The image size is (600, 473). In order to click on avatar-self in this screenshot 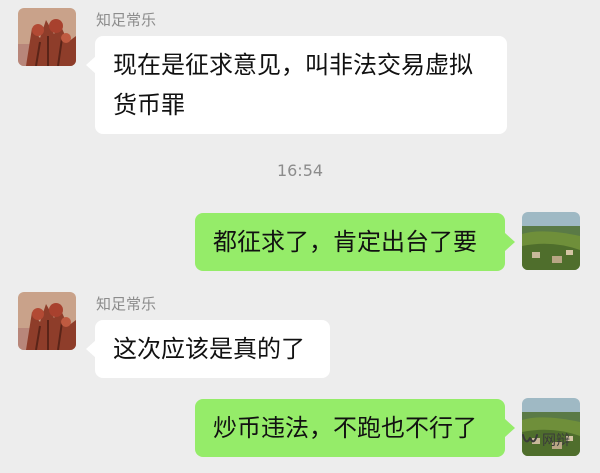, I will do `click(551, 241)`.